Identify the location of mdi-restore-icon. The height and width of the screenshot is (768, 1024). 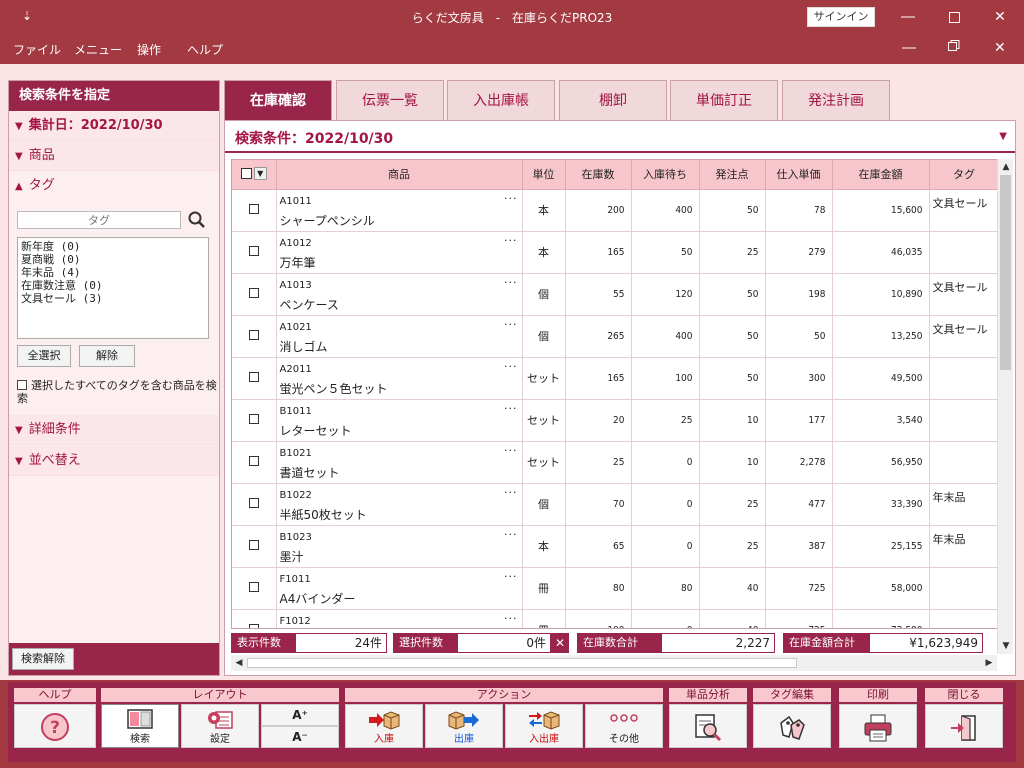
(954, 48).